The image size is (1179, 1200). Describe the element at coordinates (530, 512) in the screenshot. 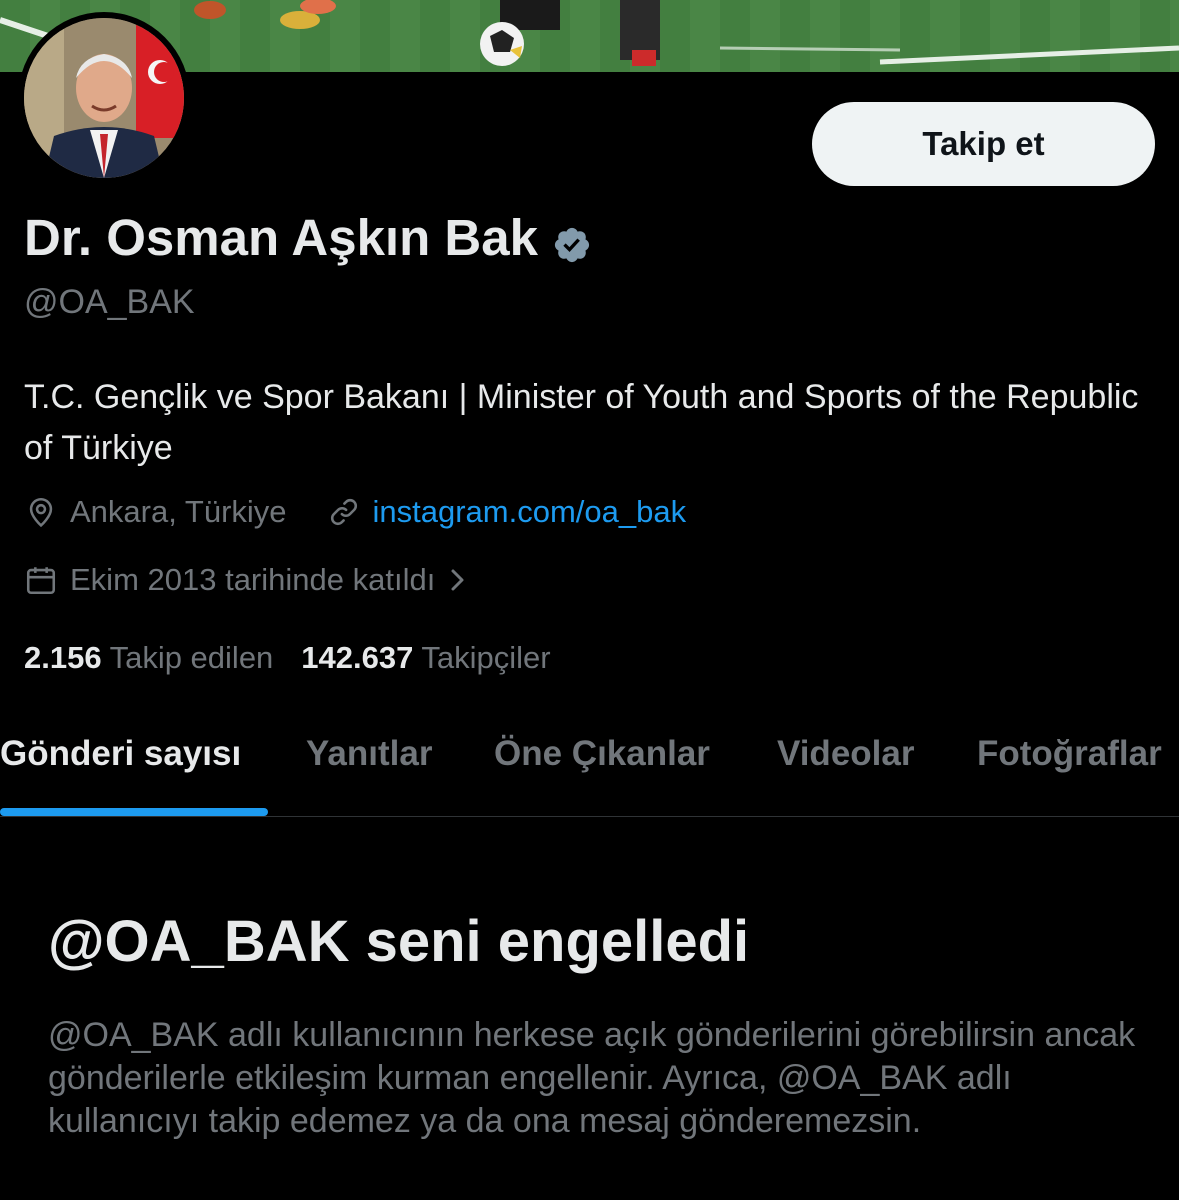

I see `profile-website-link: instagram.com/oa_bak` at that location.